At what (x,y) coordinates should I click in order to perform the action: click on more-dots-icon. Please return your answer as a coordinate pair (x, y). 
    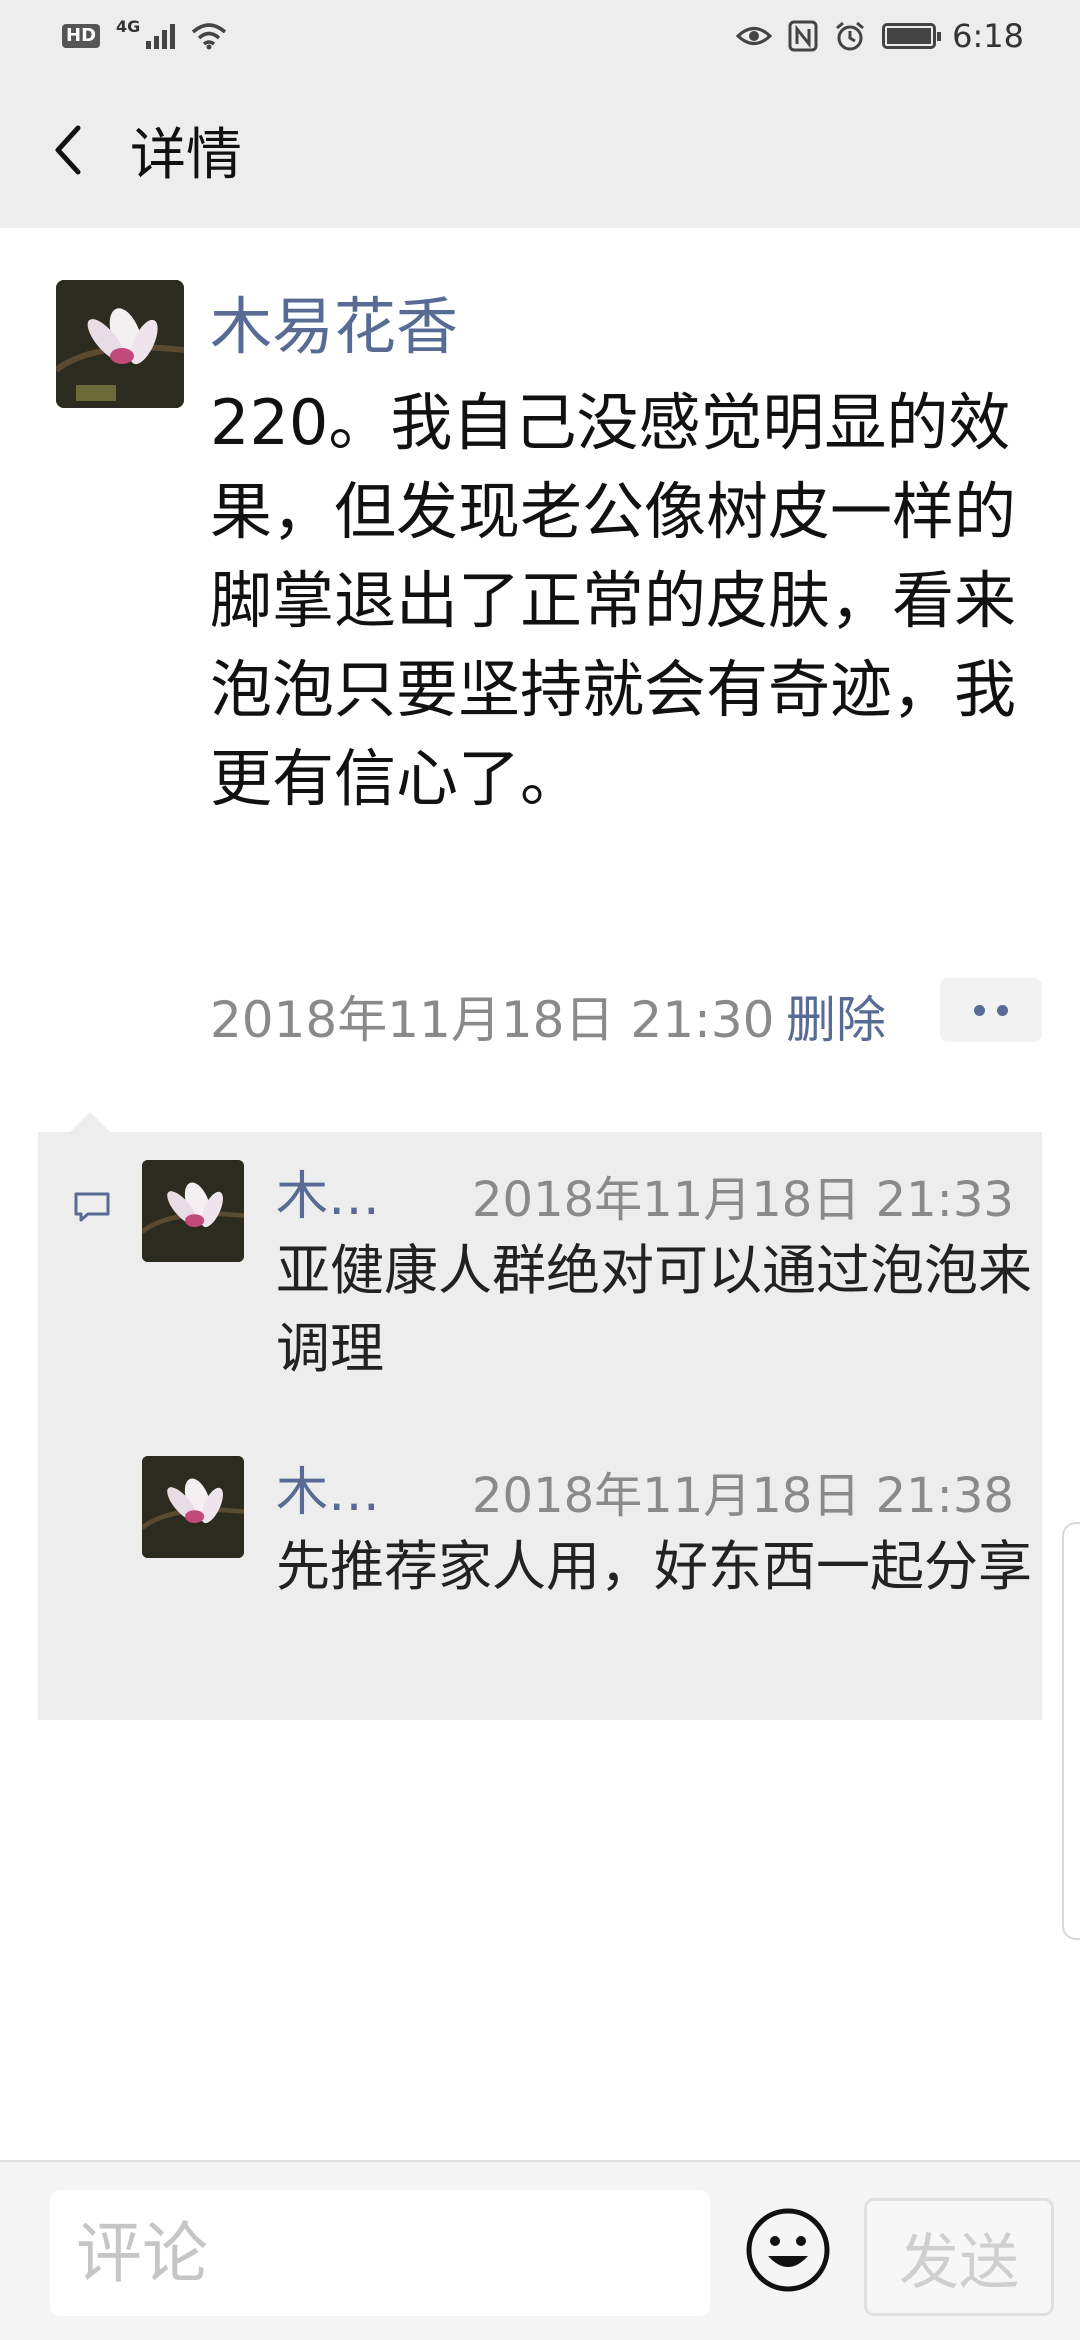
    Looking at the image, I should click on (991, 1010).